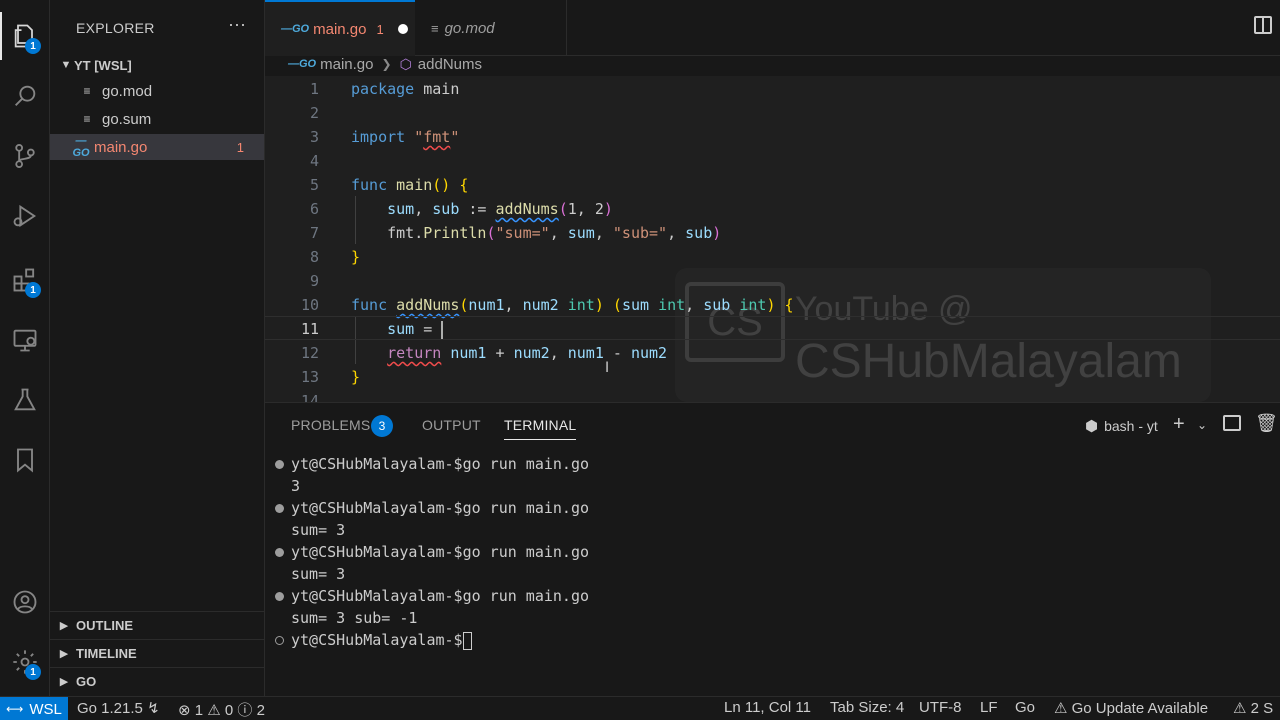 The width and height of the screenshot is (1280, 720). I want to click on file-label: go.sum, so click(127, 119).